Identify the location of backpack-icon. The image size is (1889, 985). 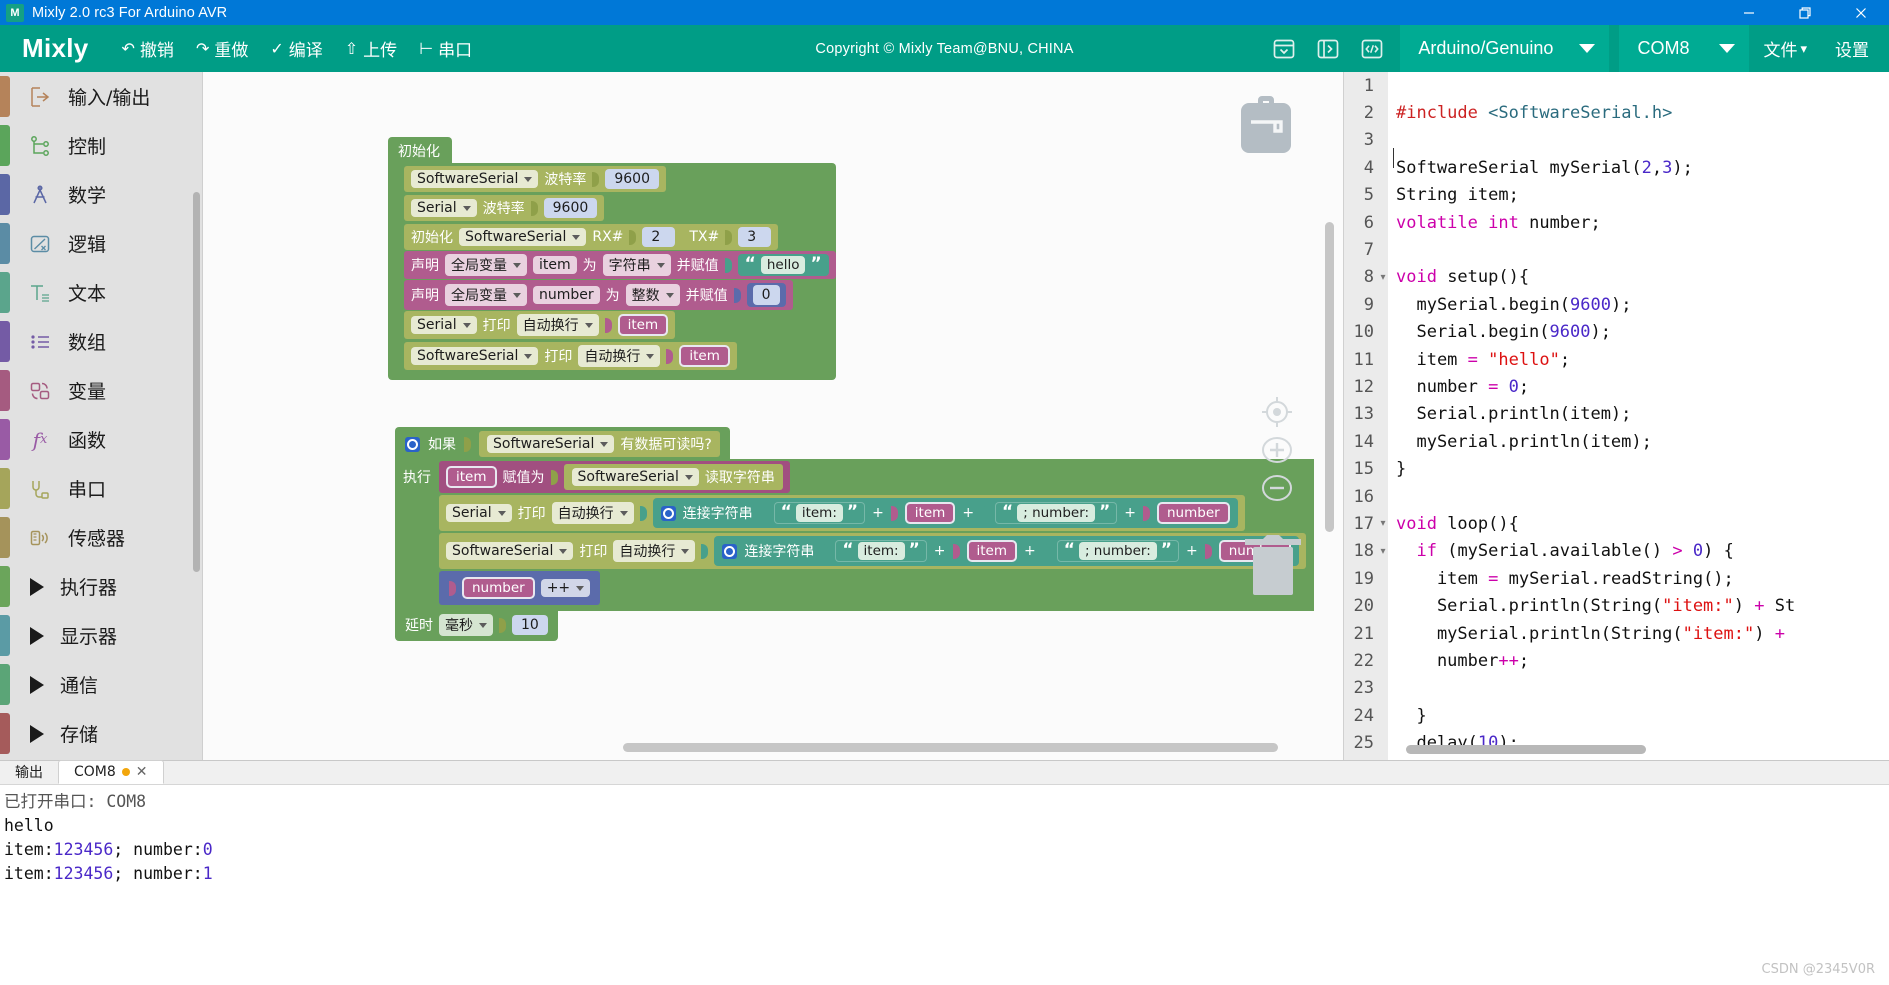
(1266, 127).